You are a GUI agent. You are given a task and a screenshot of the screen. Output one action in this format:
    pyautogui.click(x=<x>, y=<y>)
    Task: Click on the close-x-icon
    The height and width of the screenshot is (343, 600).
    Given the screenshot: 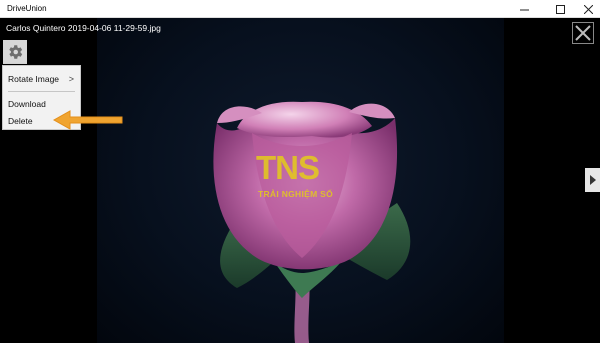 What is the action you would take?
    pyautogui.click(x=583, y=33)
    